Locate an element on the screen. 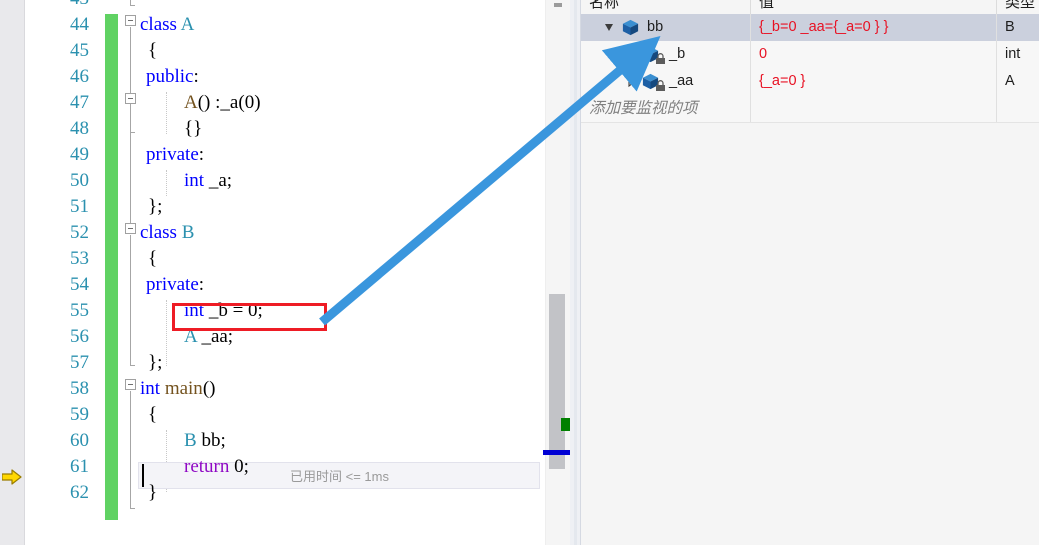 Image resolution: width=1039 pixels, height=545 pixels. code-token: main is located at coordinates (183, 388).